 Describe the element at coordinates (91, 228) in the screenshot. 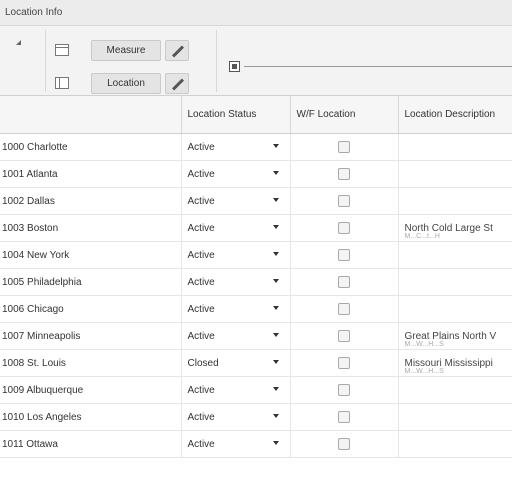

I see `location-name: 1003 Boston` at that location.